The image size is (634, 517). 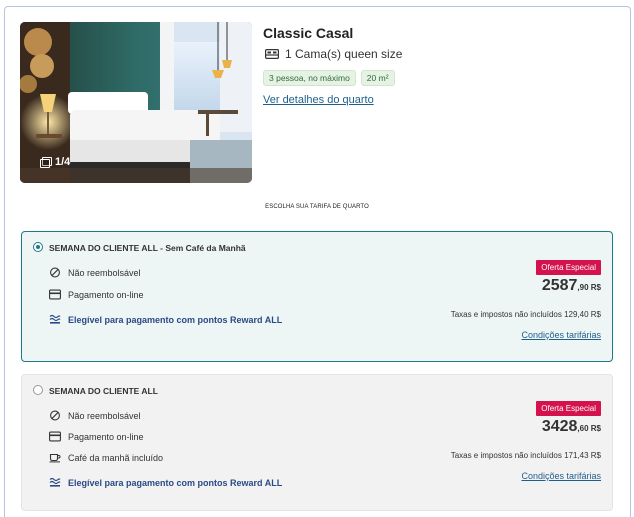 What do you see at coordinates (309, 78) in the screenshot?
I see `capacity-tag: 3 pessoa, no máximo` at bounding box center [309, 78].